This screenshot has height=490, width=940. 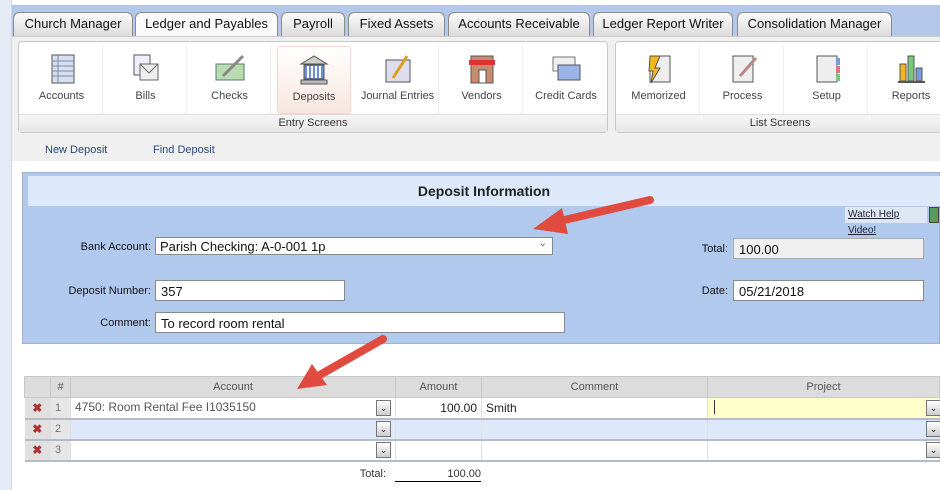 What do you see at coordinates (109, 291) in the screenshot?
I see `deposit-number-label: Deposit Number:` at bounding box center [109, 291].